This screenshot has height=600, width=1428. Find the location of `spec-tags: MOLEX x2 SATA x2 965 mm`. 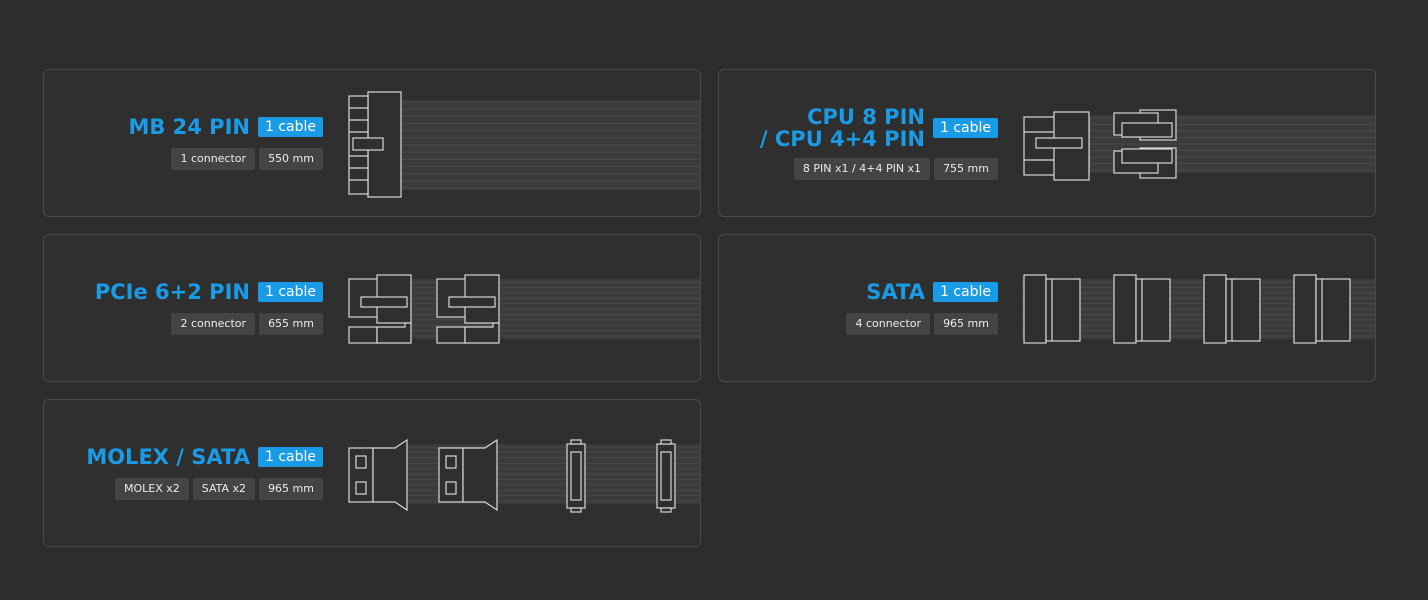

spec-tags: MOLEX x2 SATA x2 965 mm is located at coordinates (217, 489).